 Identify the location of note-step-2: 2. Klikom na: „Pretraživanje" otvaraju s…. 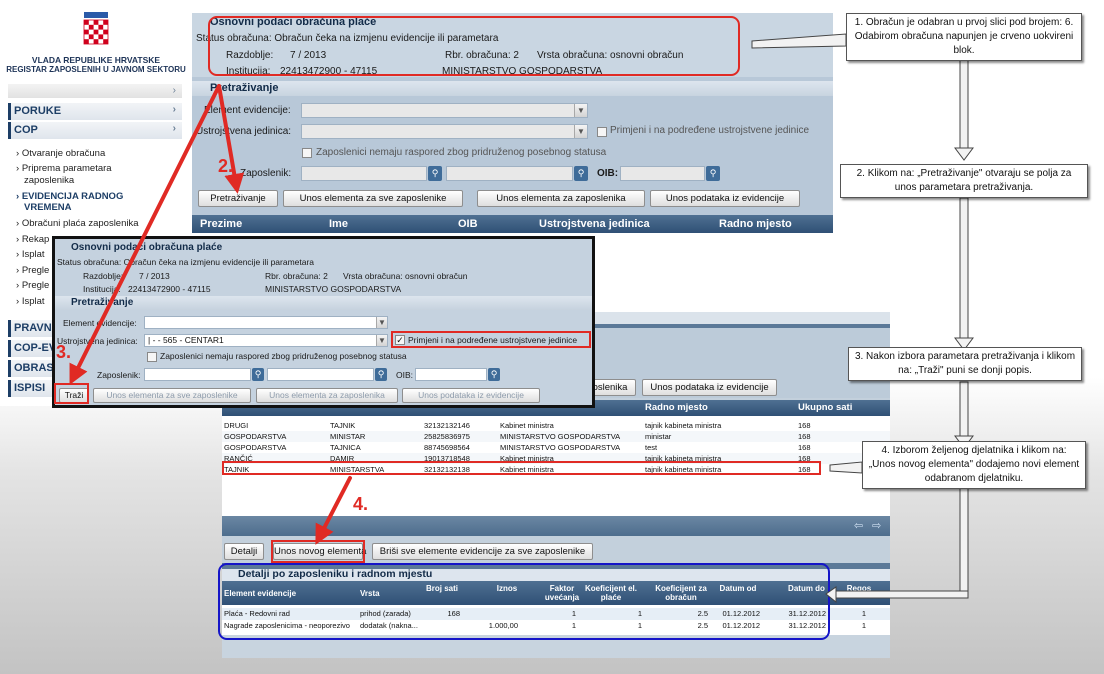
(964, 181).